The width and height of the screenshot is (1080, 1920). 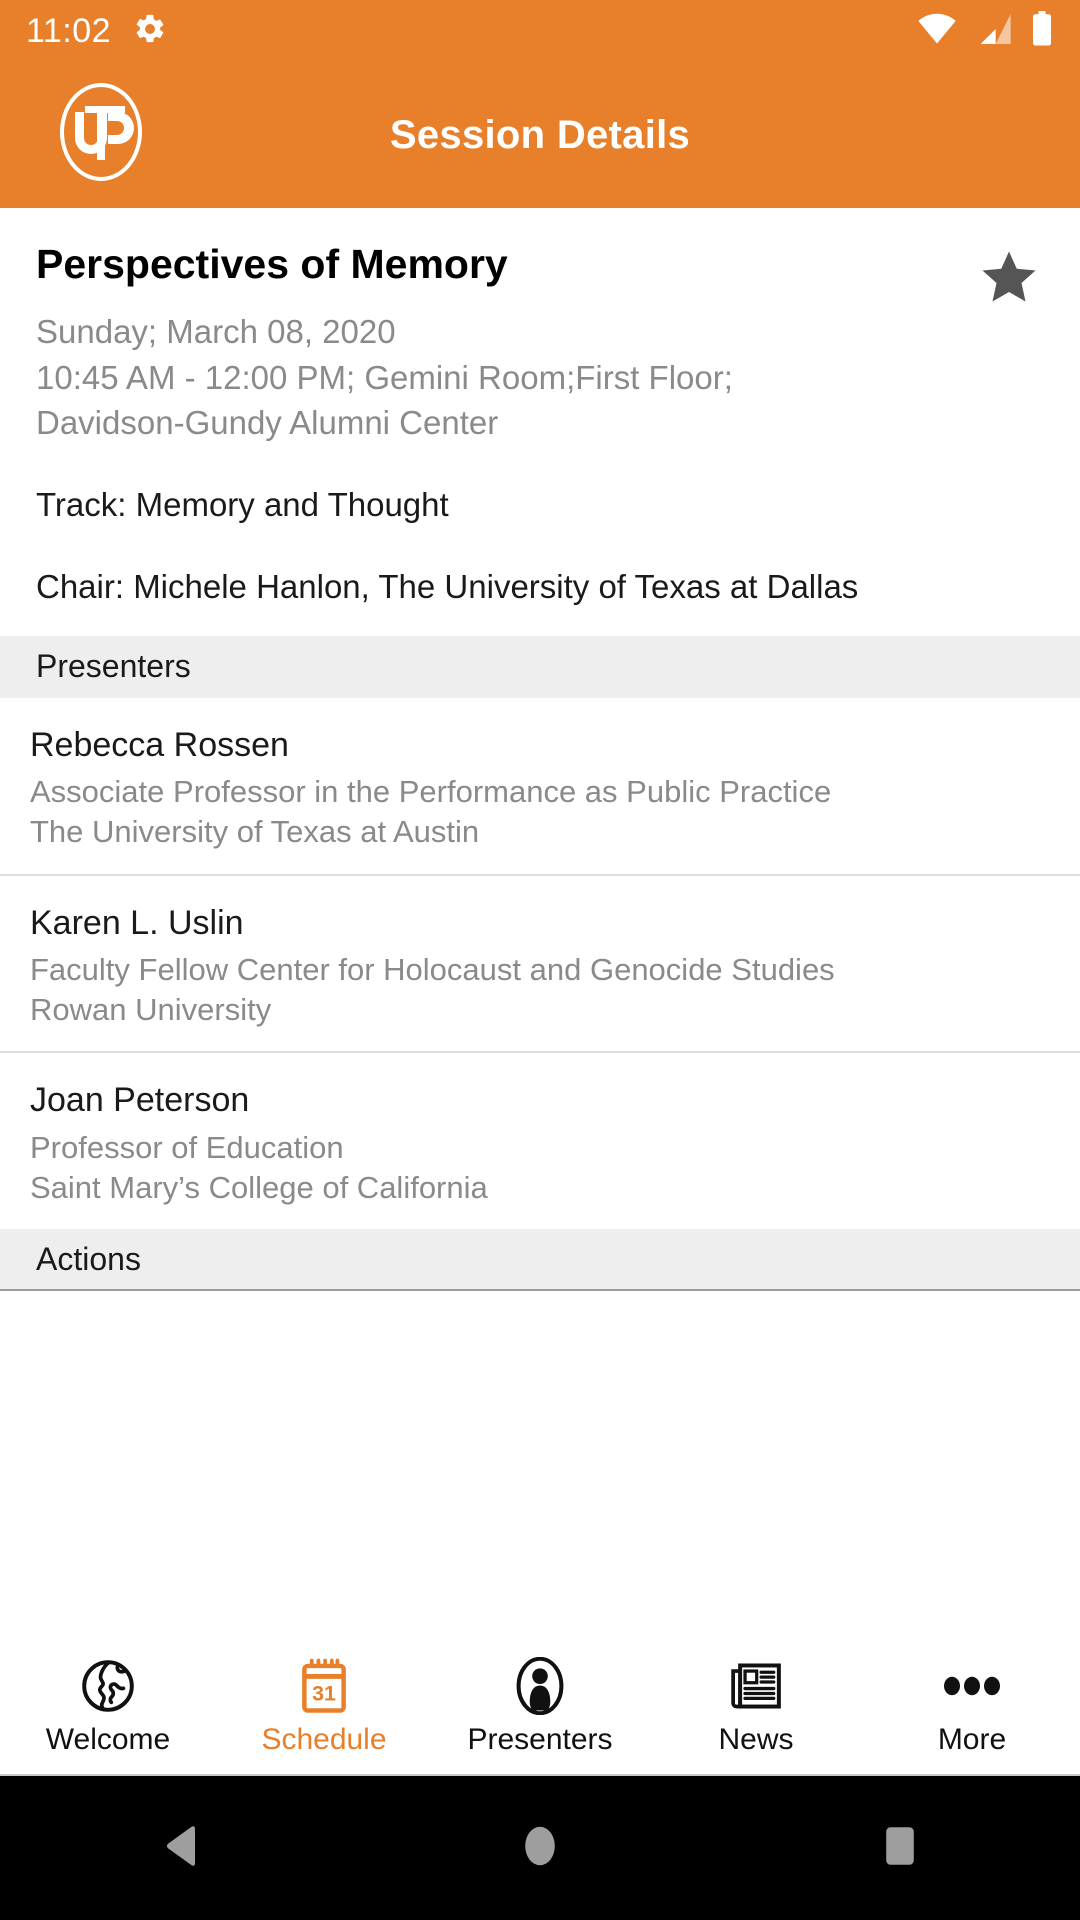 What do you see at coordinates (259, 1187) in the screenshot?
I see `presenter-org: Saint Mary’s College of California` at bounding box center [259, 1187].